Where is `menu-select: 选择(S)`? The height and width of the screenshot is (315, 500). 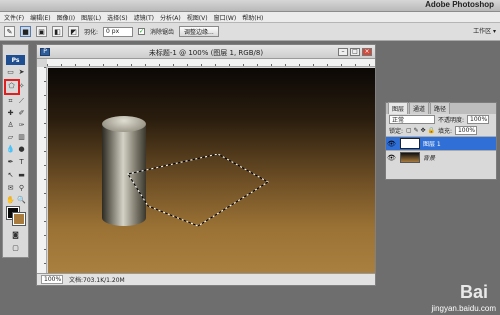
menu-select: 选择(S) is located at coordinates (117, 17).